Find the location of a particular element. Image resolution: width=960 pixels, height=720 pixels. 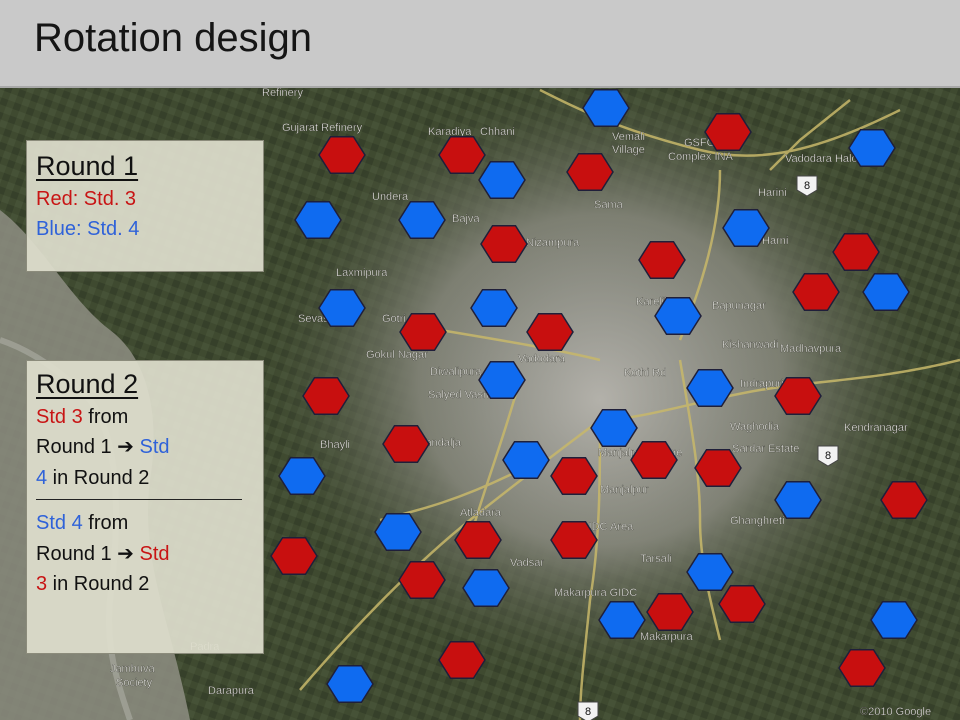

map-place-label: Kishanwadi is located at coordinates (750, 345).